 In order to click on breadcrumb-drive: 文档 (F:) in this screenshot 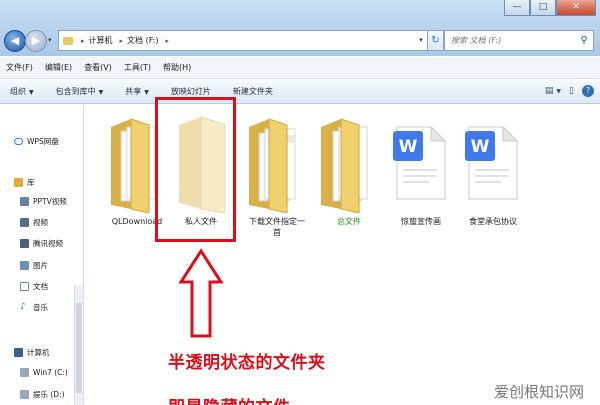, I will do `click(142, 40)`.